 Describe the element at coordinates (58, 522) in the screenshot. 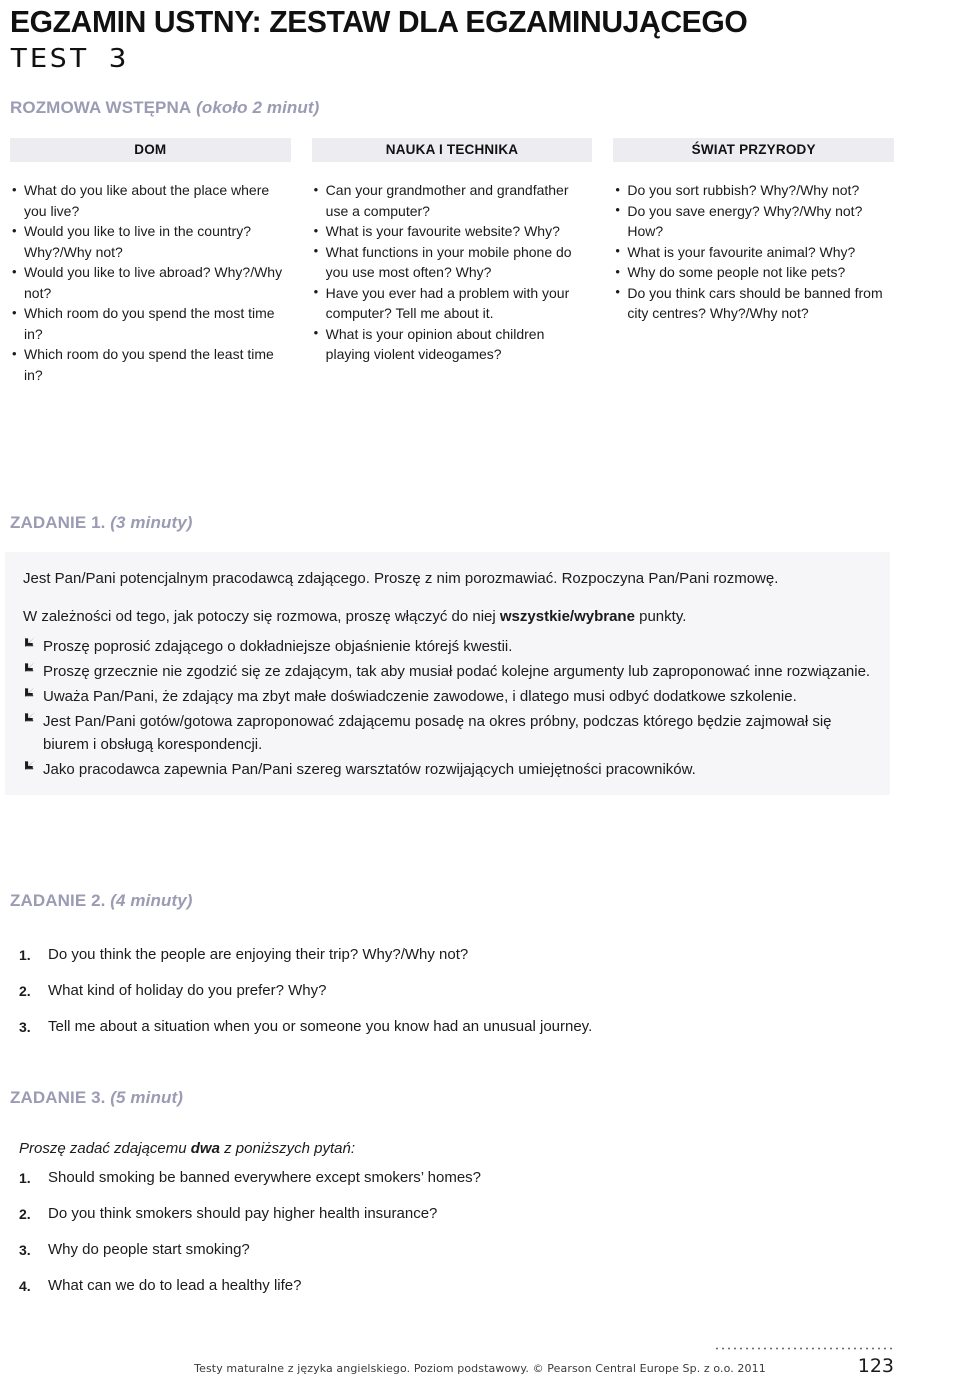

I see `zadanie-1-label: ZADANIE 1.` at that location.